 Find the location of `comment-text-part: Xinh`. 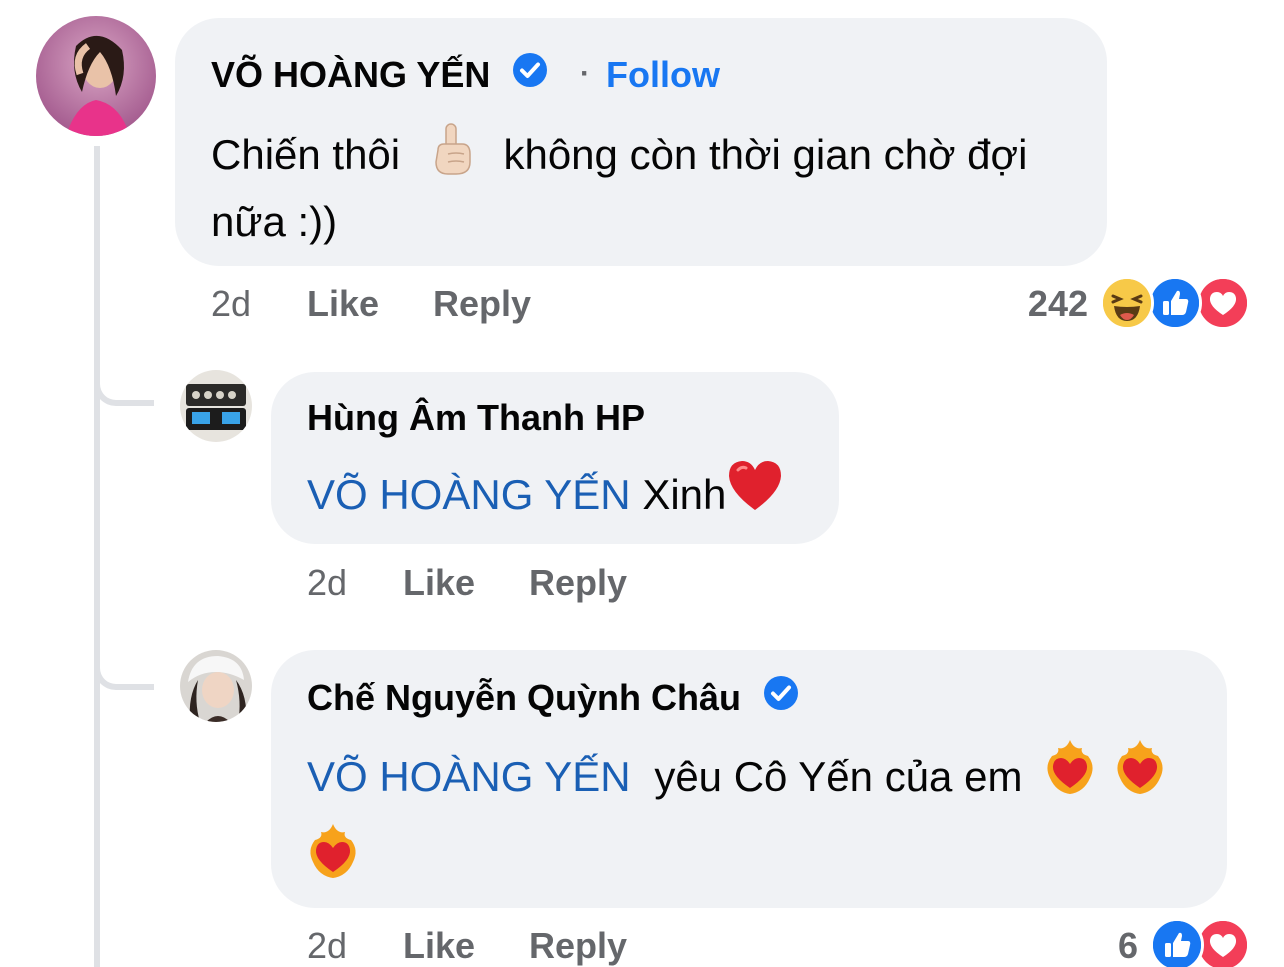

comment-text-part: Xinh is located at coordinates (684, 495).